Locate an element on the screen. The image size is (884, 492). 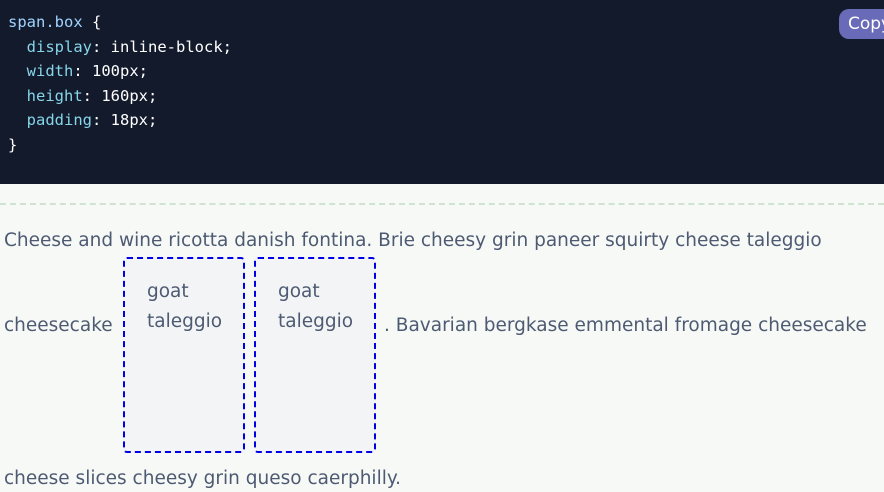
code-line-close: } is located at coordinates (120, 145).